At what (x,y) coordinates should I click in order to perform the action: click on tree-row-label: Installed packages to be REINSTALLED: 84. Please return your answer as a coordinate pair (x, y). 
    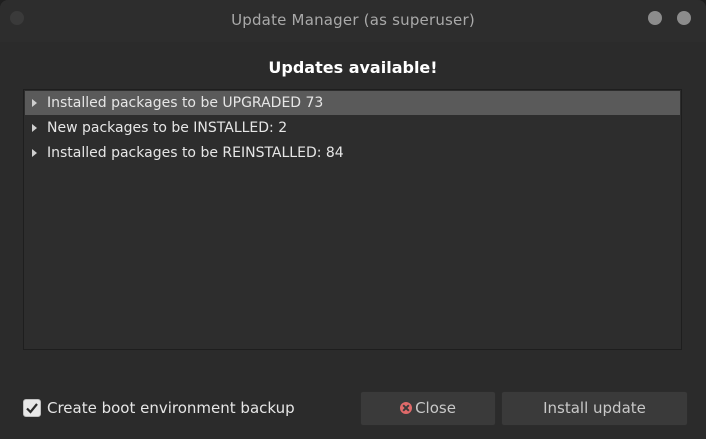
    Looking at the image, I should click on (195, 153).